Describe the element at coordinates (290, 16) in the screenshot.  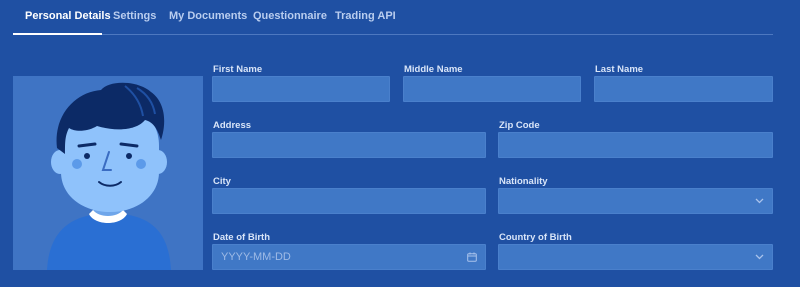
I see `tab-questionnaire: Questionnaire` at that location.